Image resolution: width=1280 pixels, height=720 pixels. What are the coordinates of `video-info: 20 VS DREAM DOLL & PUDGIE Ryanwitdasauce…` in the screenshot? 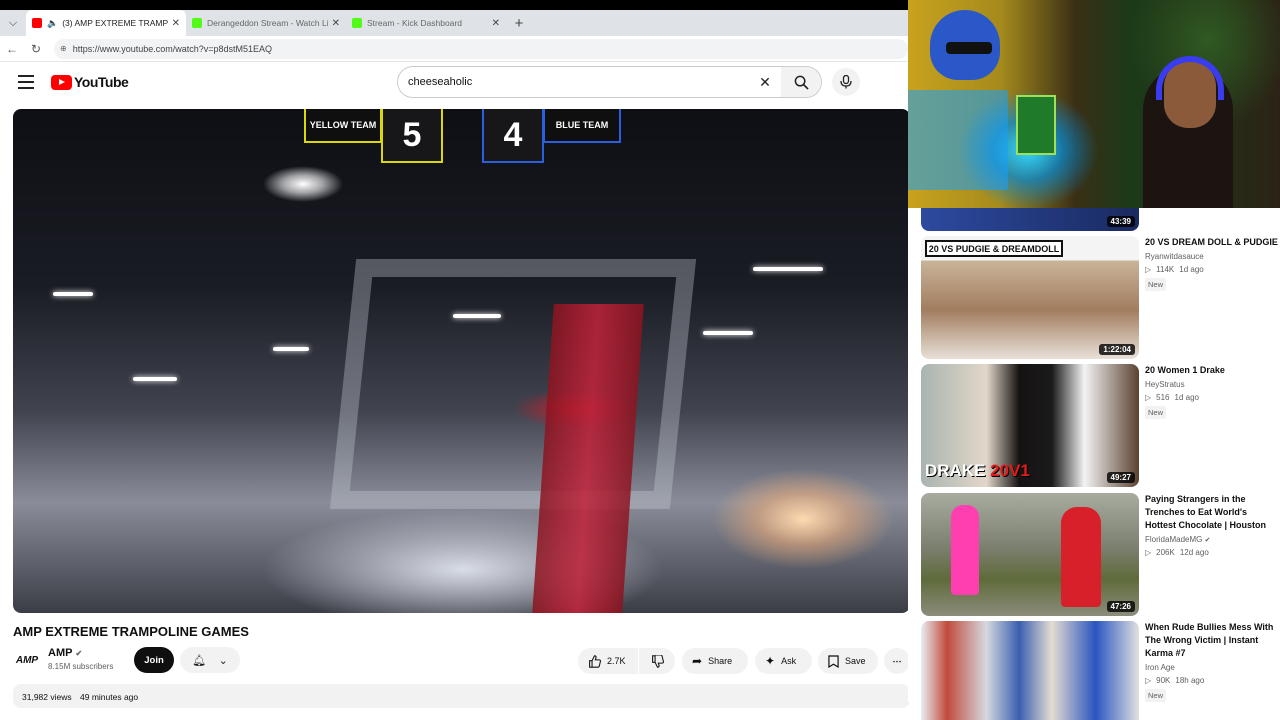 It's located at (1212, 264).